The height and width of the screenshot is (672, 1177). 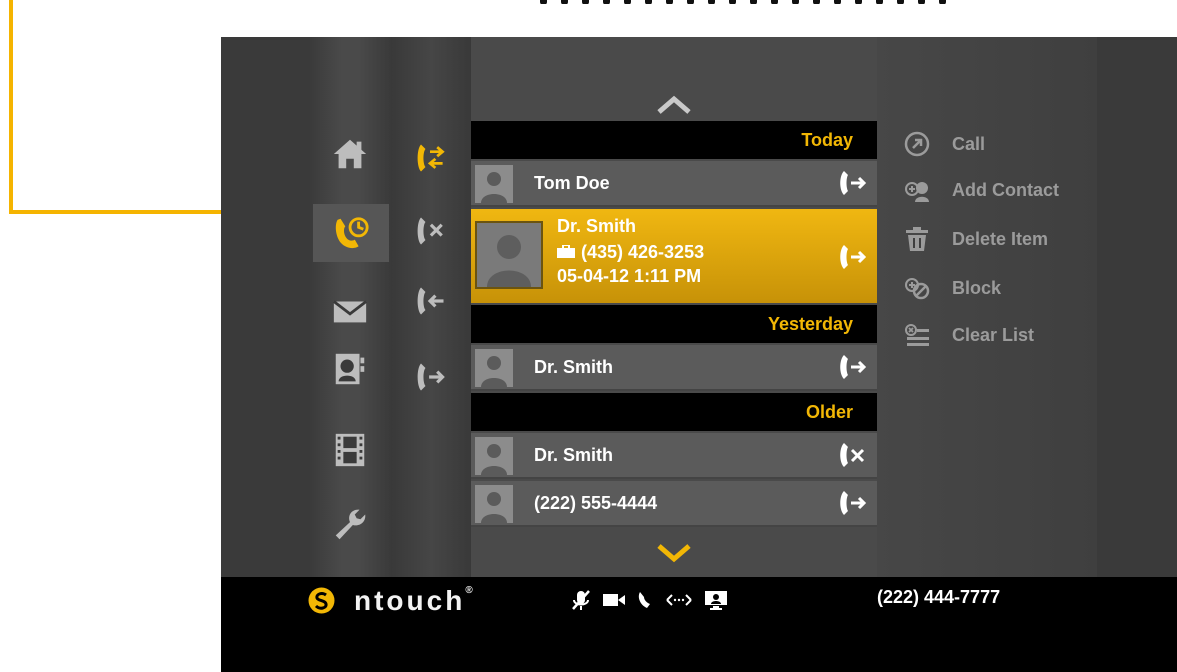 What do you see at coordinates (977, 287) in the screenshot?
I see `block-label: Block` at bounding box center [977, 287].